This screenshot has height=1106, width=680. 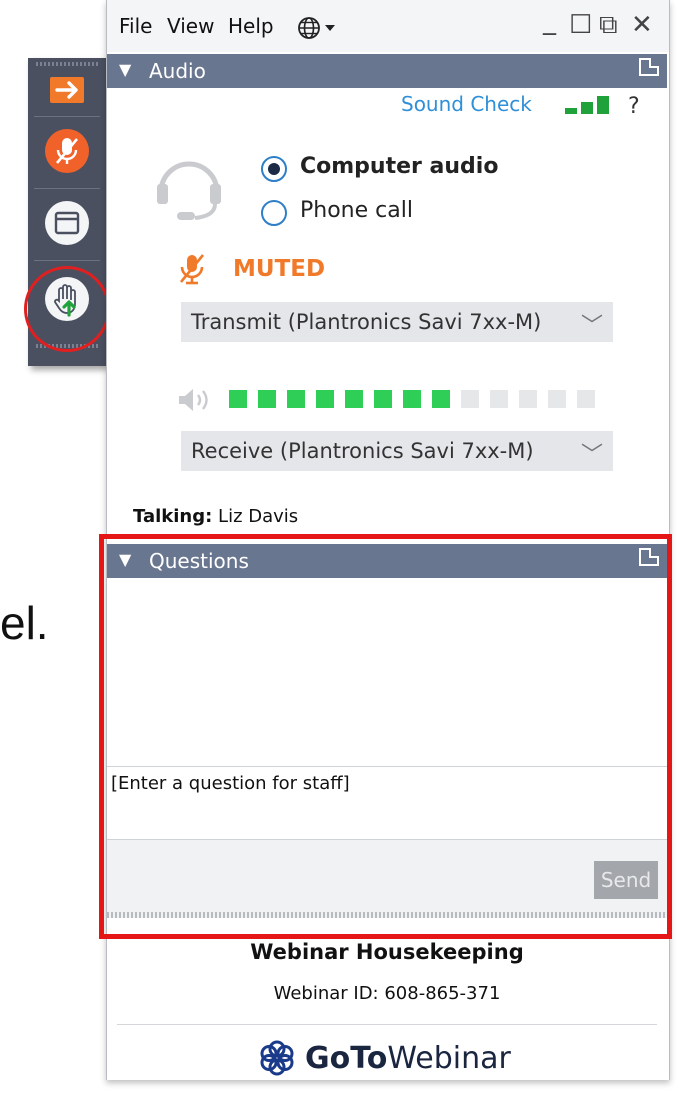 What do you see at coordinates (215, 516) in the screenshot?
I see `talking-indicator: Talking: Liz Davis` at bounding box center [215, 516].